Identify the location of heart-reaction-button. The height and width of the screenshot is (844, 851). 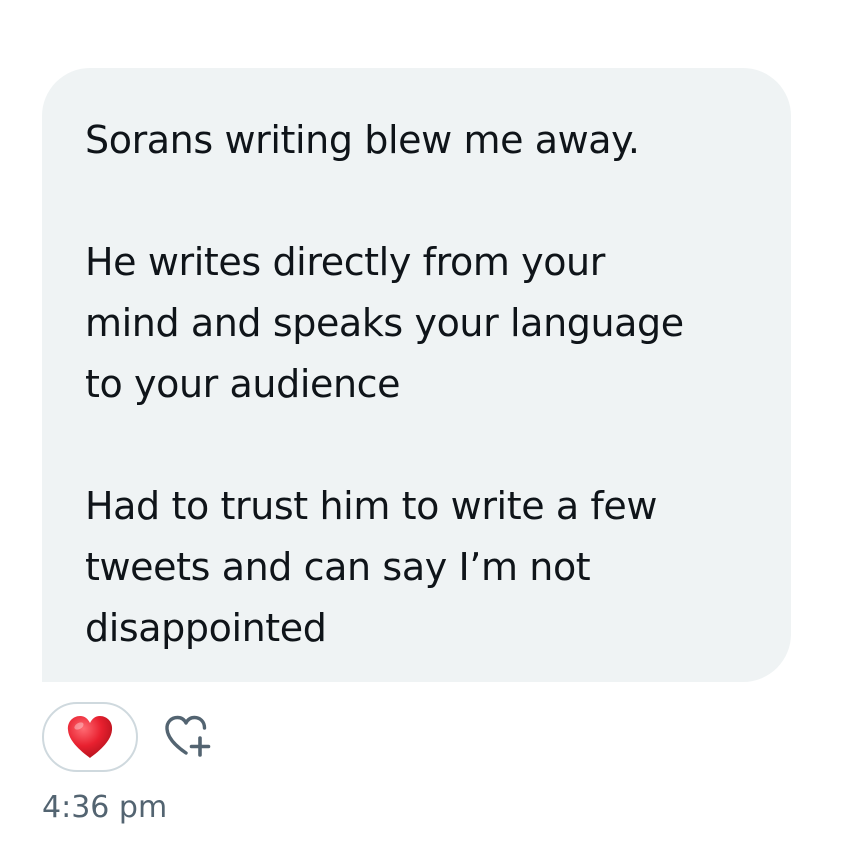
(90, 737).